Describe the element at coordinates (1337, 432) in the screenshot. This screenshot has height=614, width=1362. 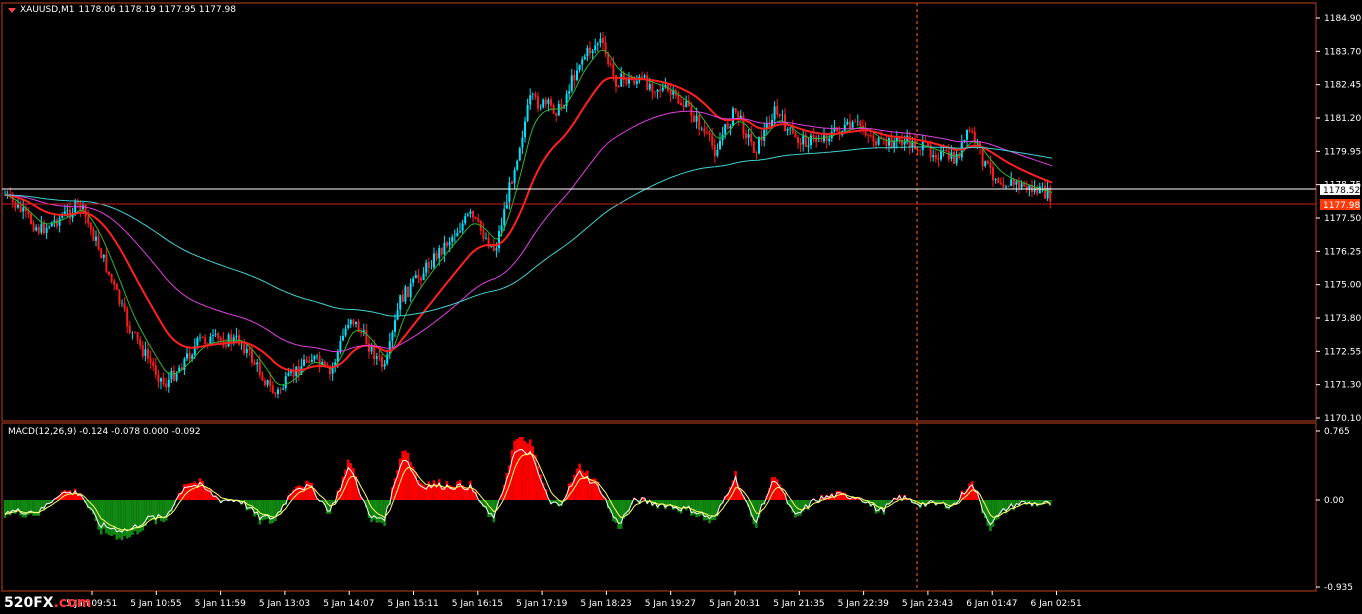
I see `macd-tick-label: 0.765` at that location.